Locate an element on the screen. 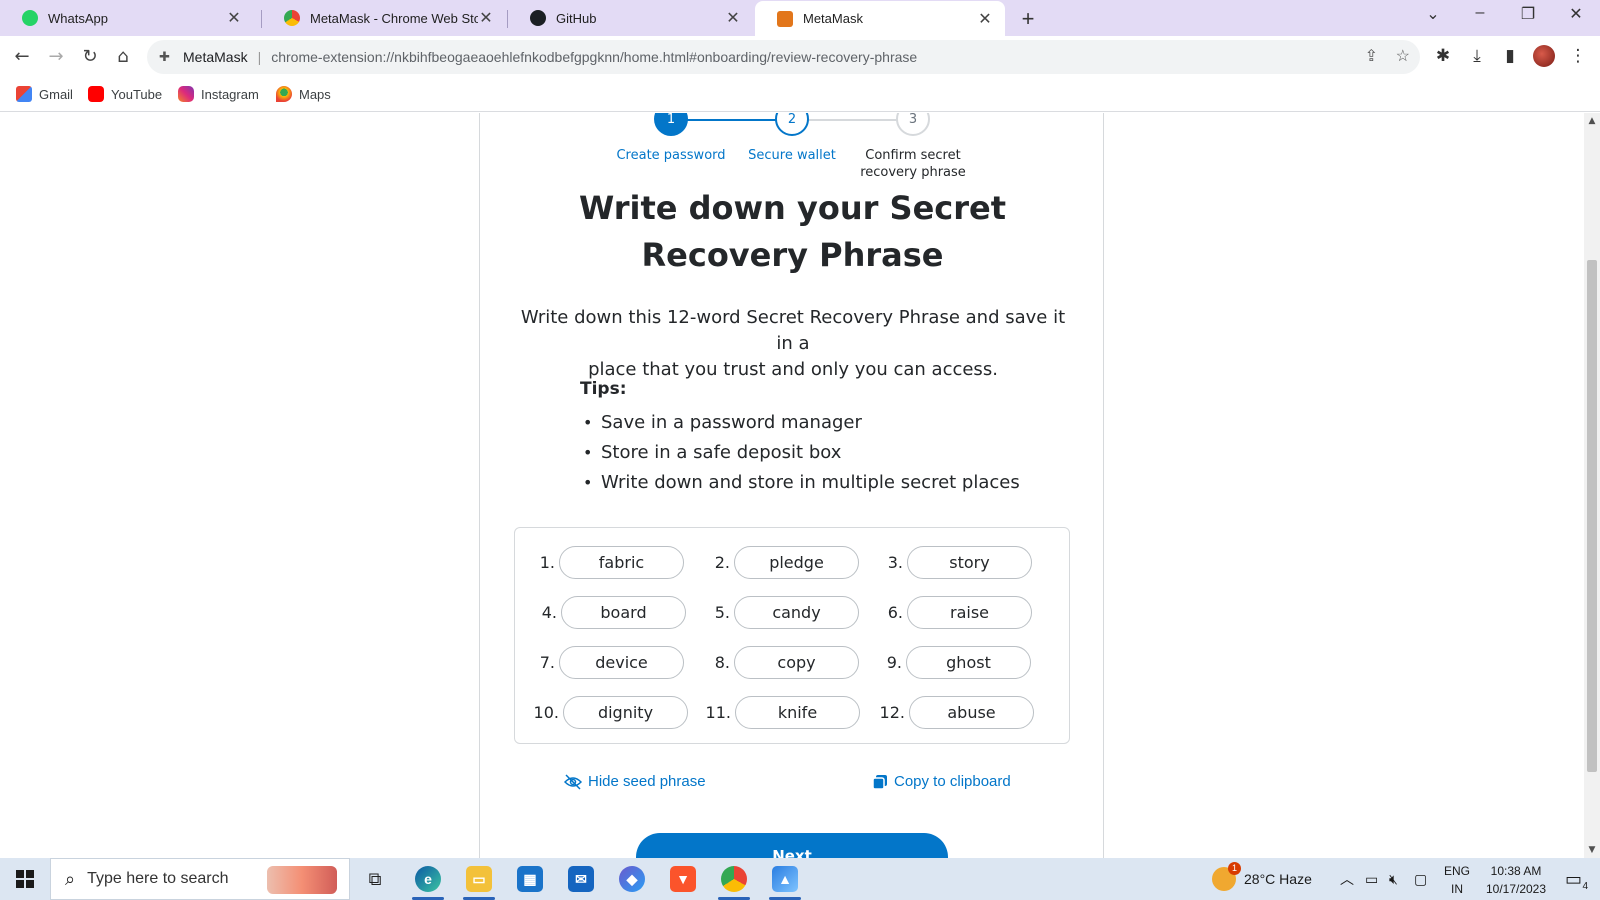 Image resolution: width=1600 pixels, height=900 pixels. share-icon: ⇪ is located at coordinates (1371, 56).